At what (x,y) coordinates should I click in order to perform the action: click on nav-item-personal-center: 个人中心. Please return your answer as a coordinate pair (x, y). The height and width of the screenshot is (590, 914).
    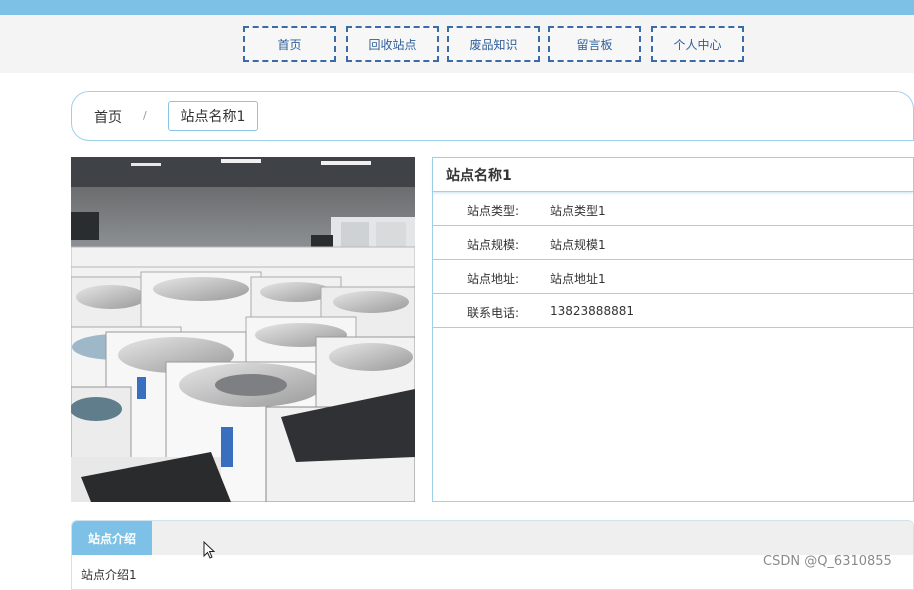
    Looking at the image, I should click on (697, 44).